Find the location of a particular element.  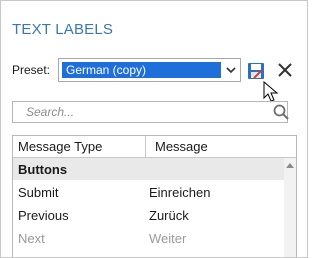

column-header-message-type: Message Type is located at coordinates (60, 146).